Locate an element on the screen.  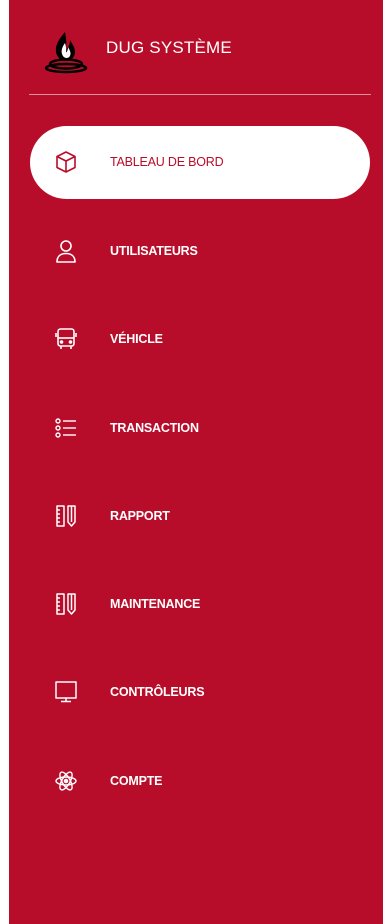
cube-icon is located at coordinates (66, 162).